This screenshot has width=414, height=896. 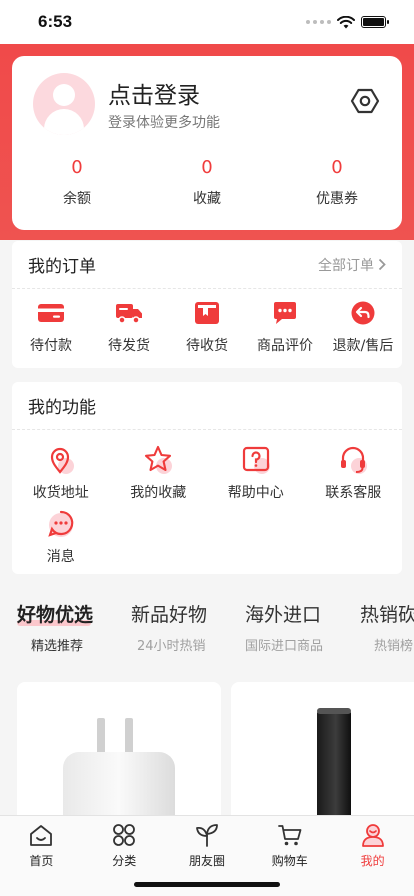 I want to click on sprout-icon, so click(x=207, y=835).